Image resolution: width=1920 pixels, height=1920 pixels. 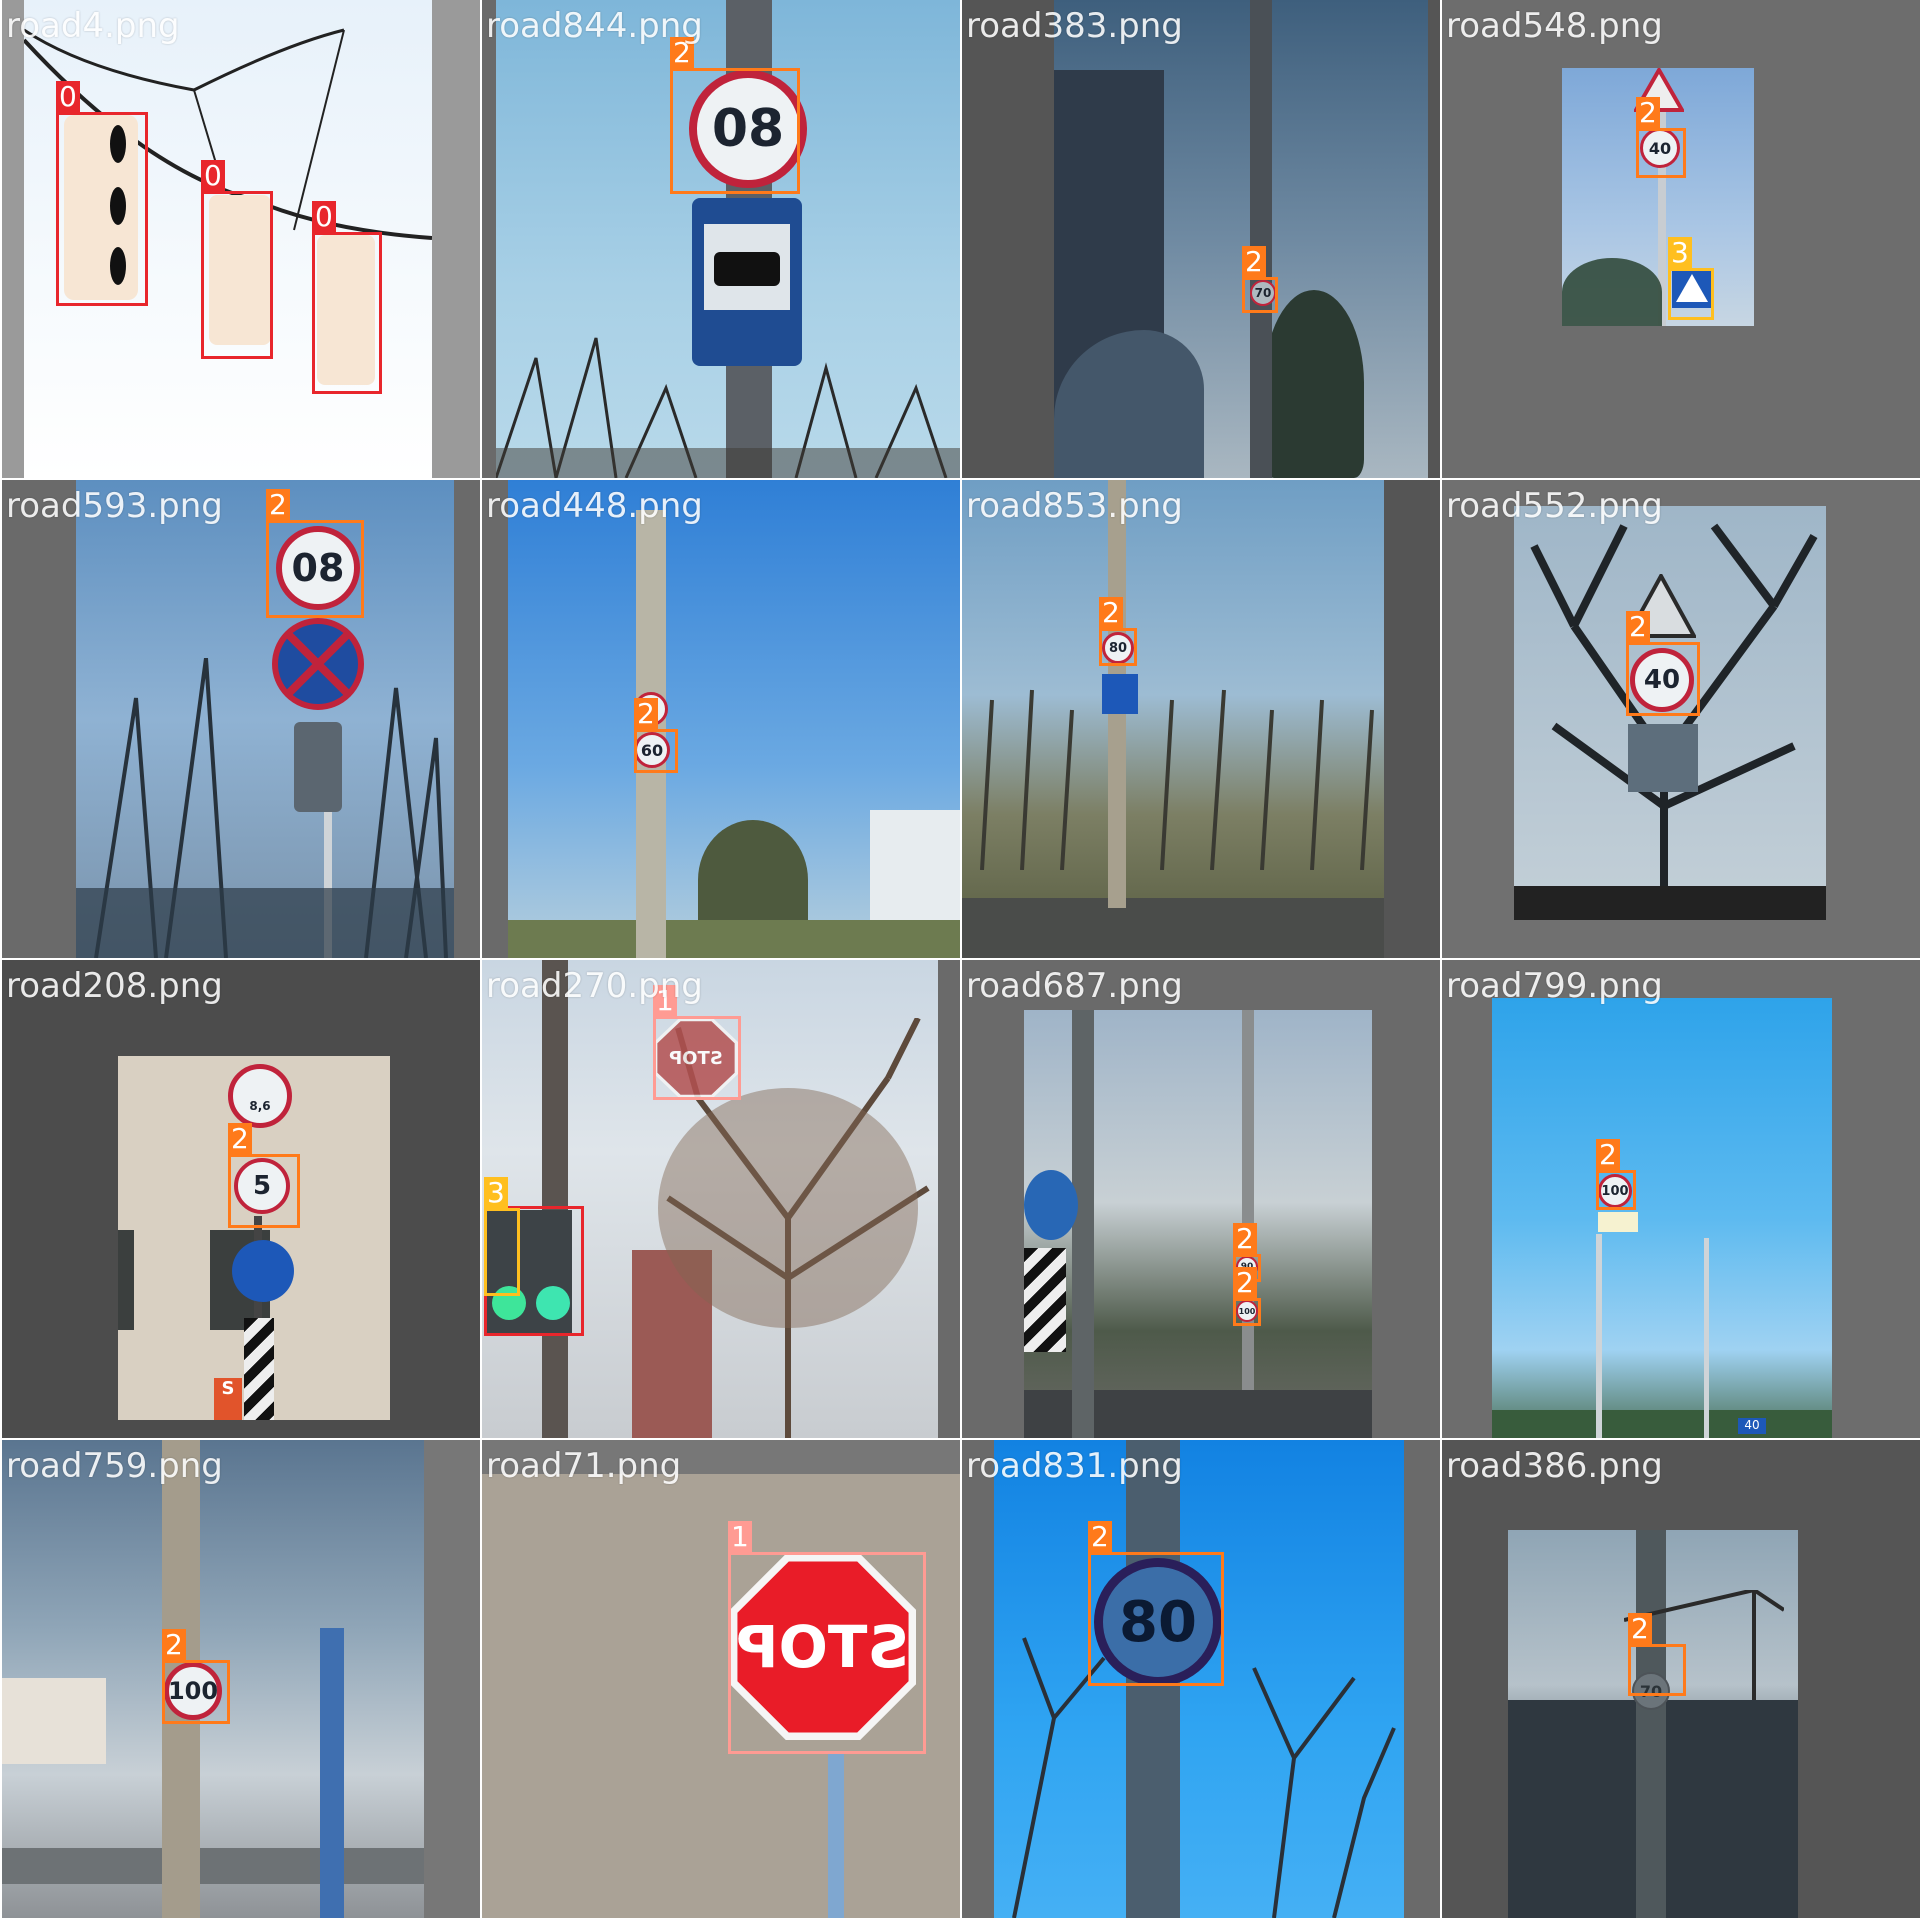 What do you see at coordinates (734, 719) in the screenshot?
I see `photo: 60` at bounding box center [734, 719].